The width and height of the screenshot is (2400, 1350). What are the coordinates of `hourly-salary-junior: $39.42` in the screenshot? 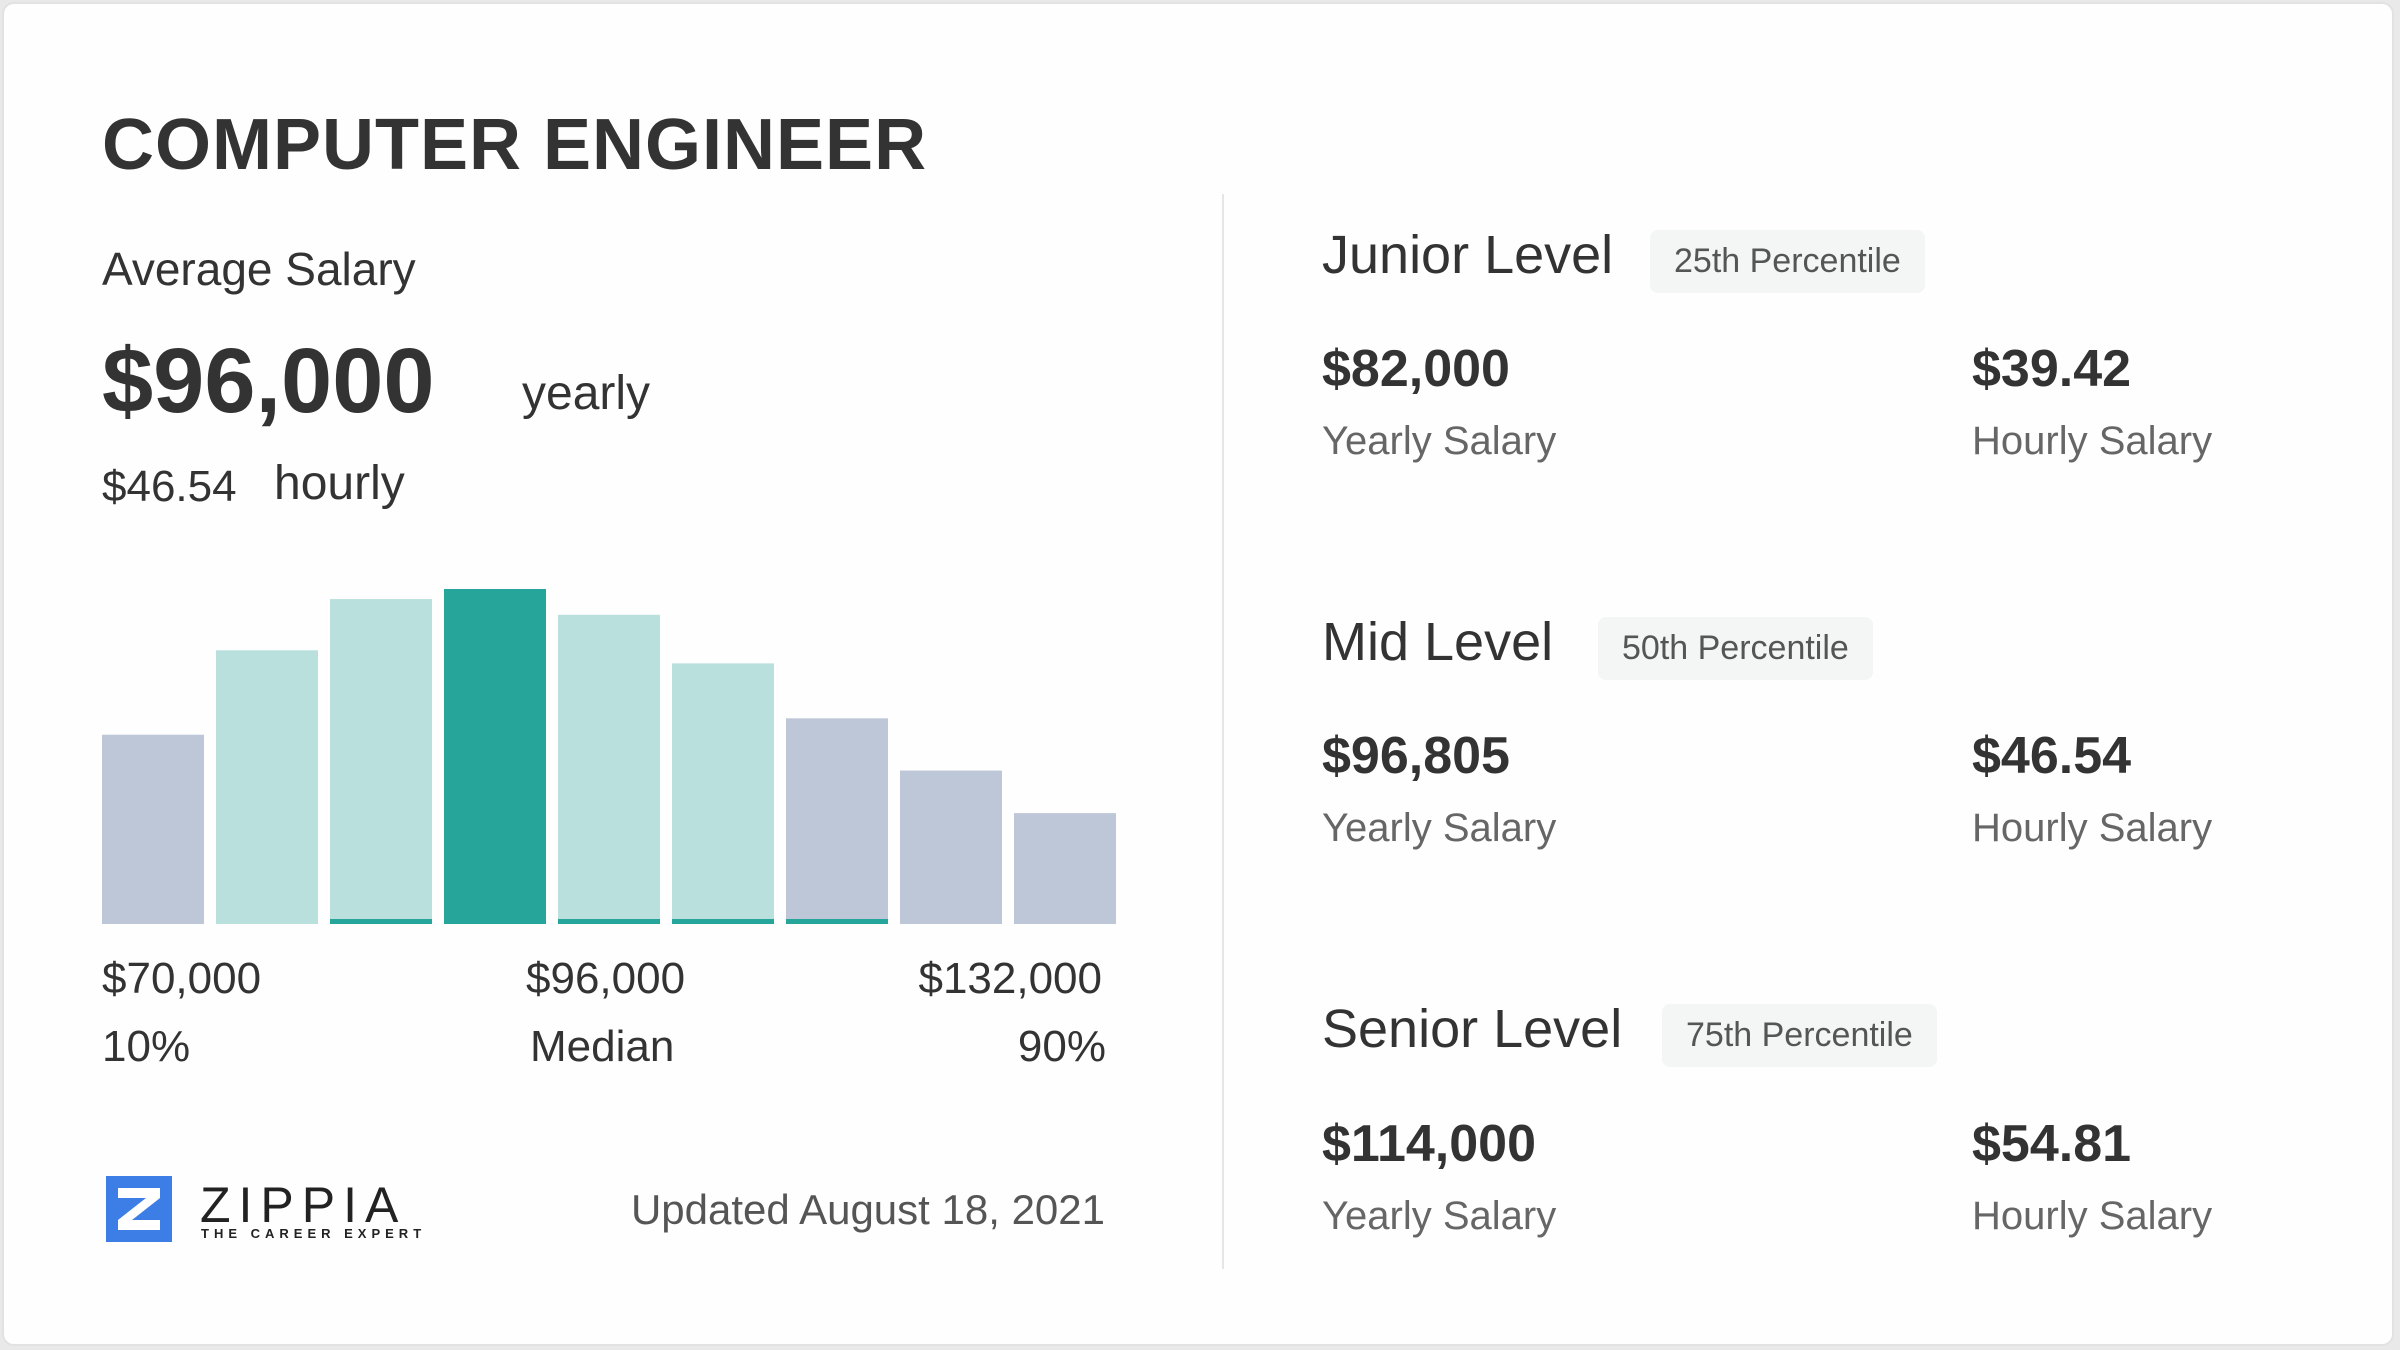 It's located at (2052, 369).